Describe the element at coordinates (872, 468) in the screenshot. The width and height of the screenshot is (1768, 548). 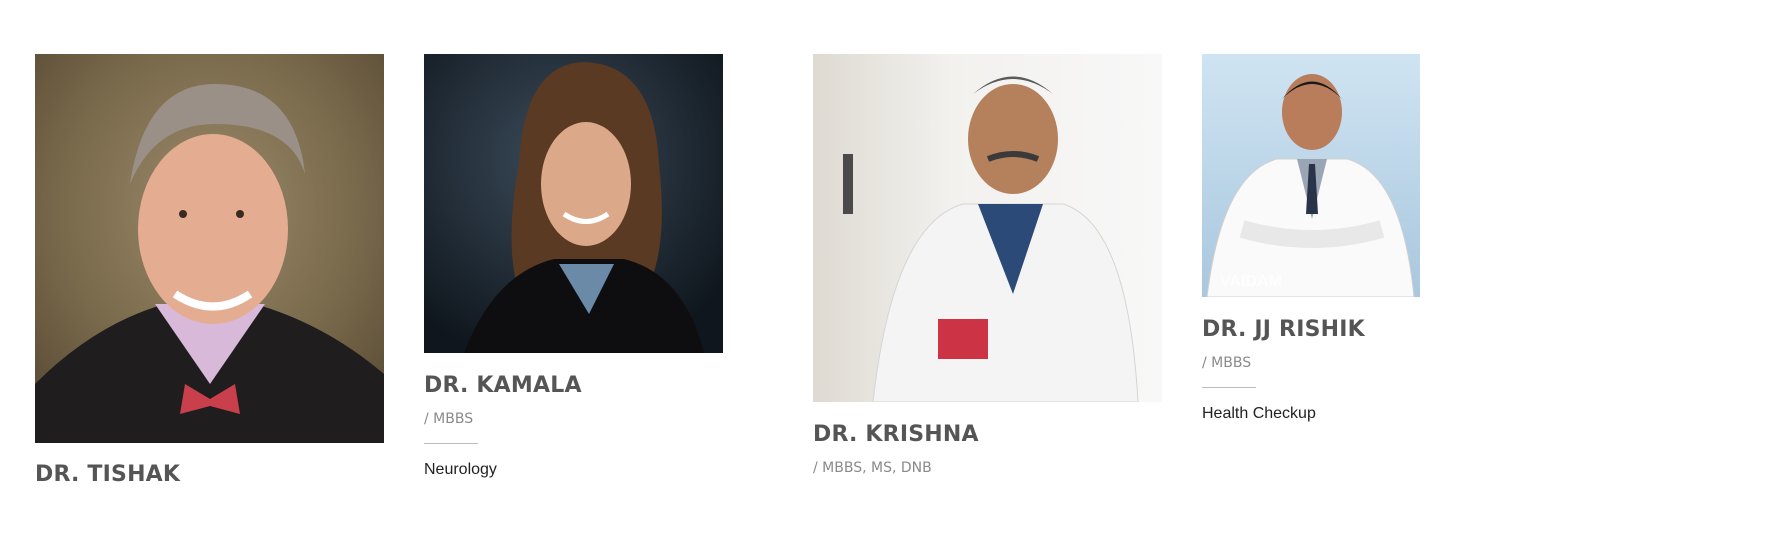
I see `doctor-qualifications: / MBBS, MS, DNB` at that location.